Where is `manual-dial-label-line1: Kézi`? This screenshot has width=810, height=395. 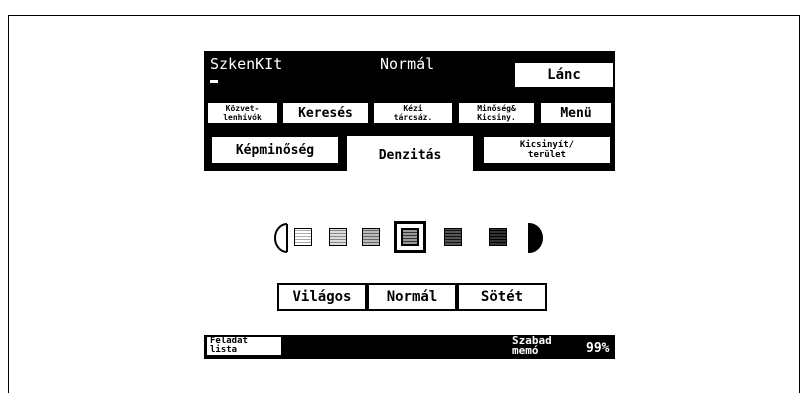 manual-dial-label-line1: Kézi is located at coordinates (413, 108).